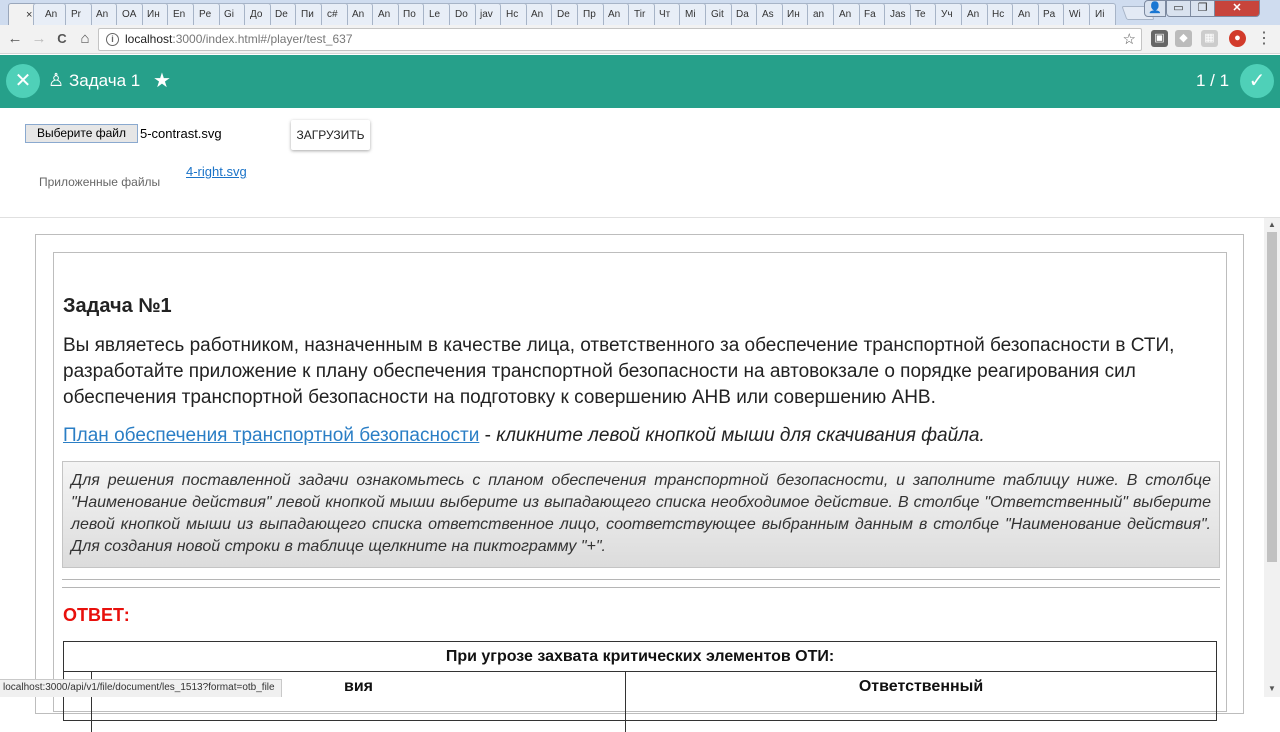 The width and height of the screenshot is (1280, 732). I want to click on task-heading: Задача №1, so click(117, 306).